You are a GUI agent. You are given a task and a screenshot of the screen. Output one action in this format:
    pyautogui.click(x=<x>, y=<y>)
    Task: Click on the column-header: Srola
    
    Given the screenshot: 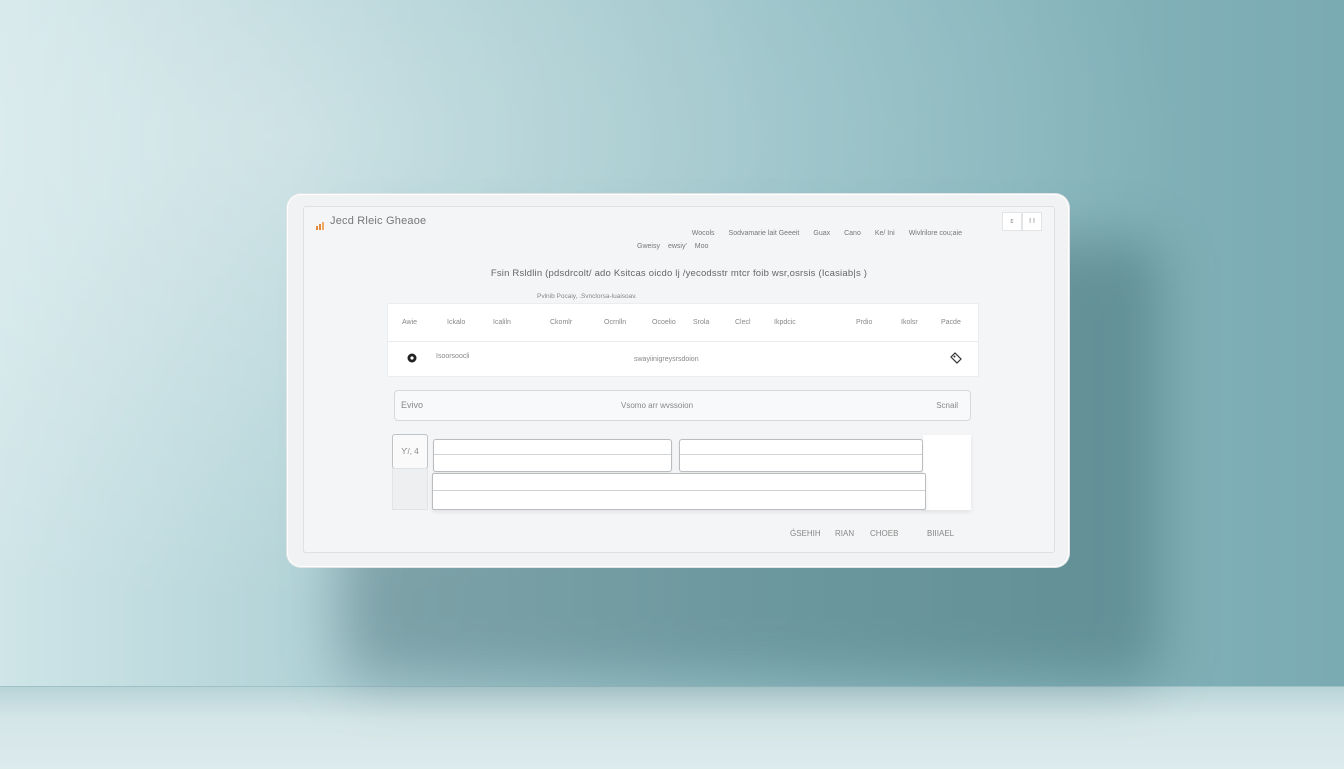 What is the action you would take?
    pyautogui.click(x=701, y=322)
    